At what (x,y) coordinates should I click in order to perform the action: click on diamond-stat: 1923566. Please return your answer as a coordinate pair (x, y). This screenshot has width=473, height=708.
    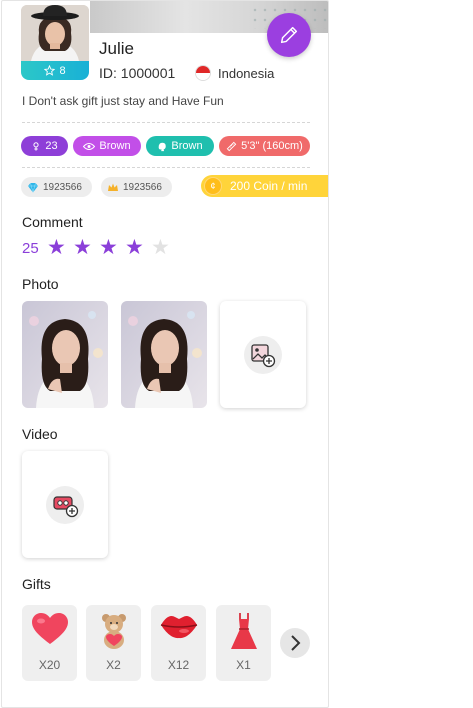
    Looking at the image, I should click on (56, 187).